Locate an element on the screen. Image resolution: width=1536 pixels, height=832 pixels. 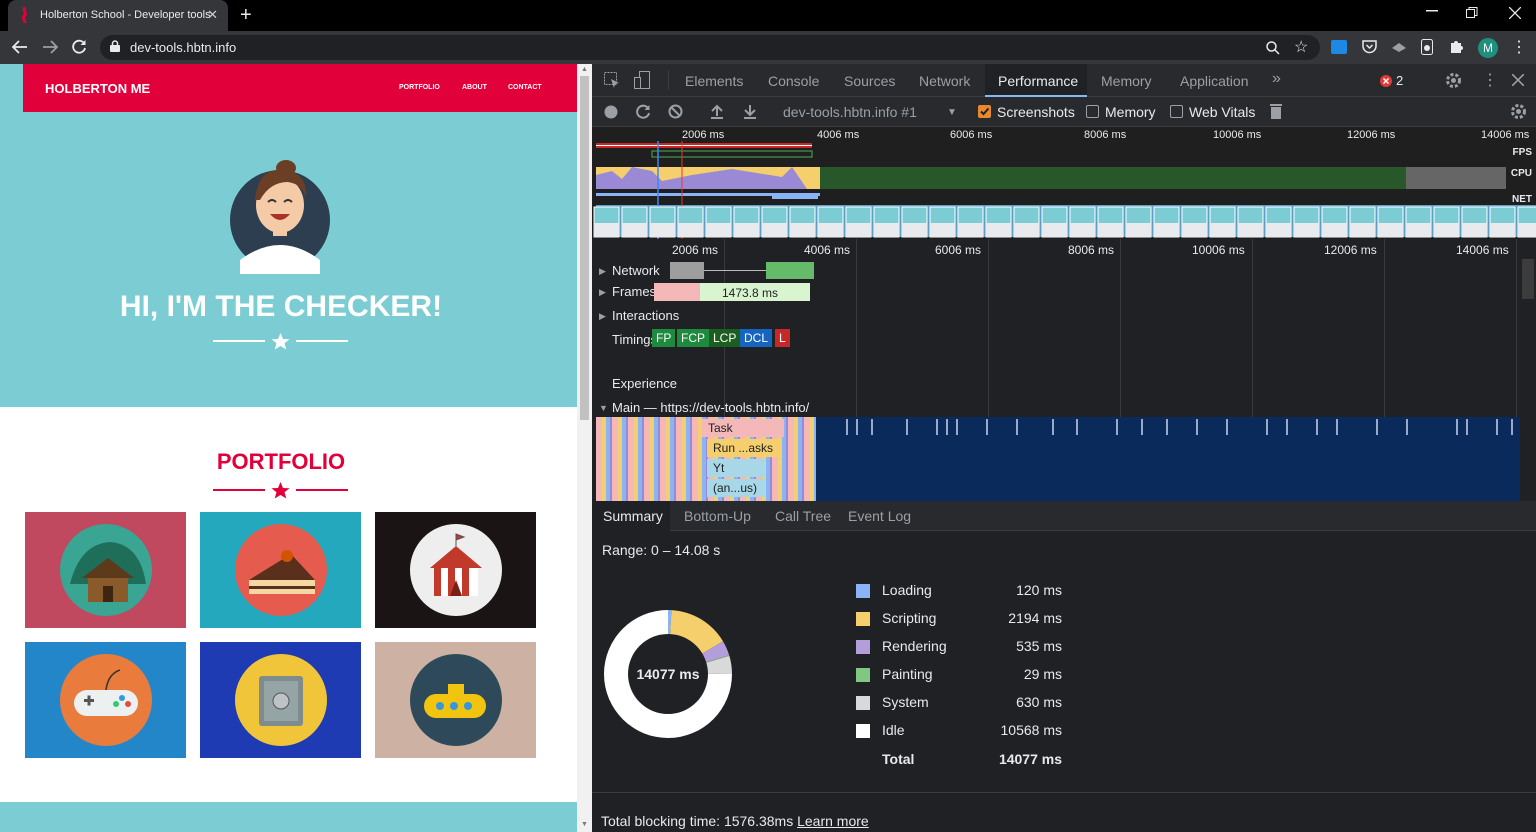
reload-profile-icon is located at coordinates (643, 111).